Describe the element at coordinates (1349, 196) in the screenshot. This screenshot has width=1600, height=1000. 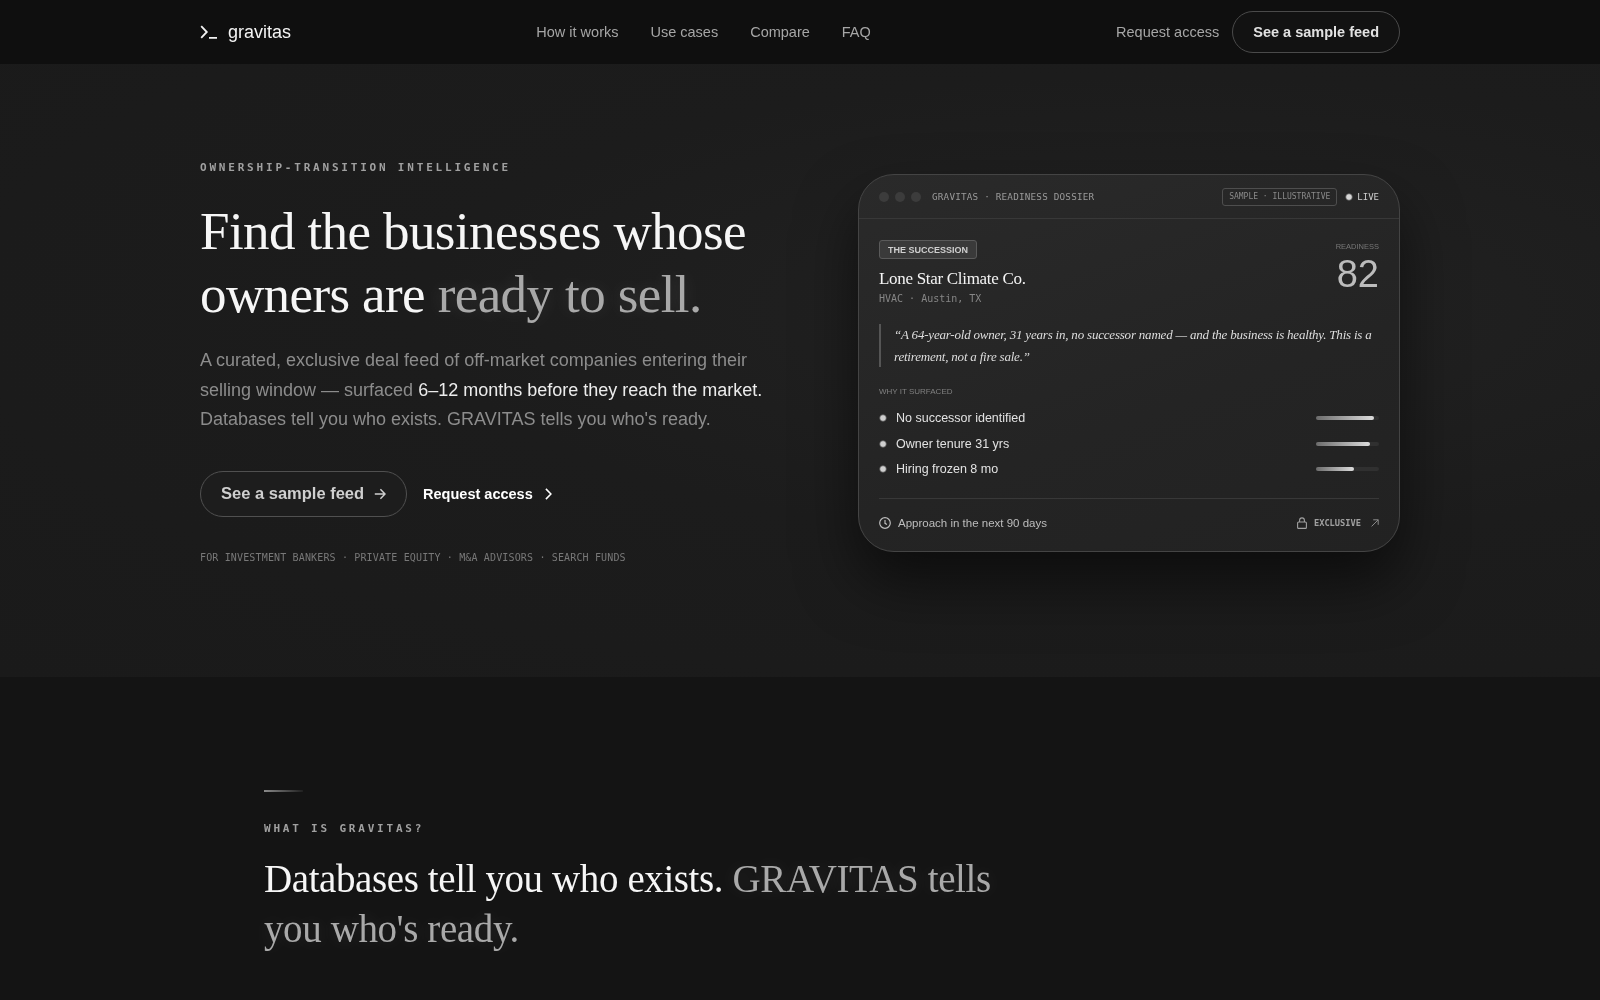
I see `status-dot-icon` at that location.